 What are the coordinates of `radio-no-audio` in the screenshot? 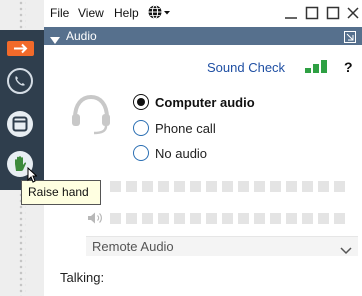 It's located at (141, 153).